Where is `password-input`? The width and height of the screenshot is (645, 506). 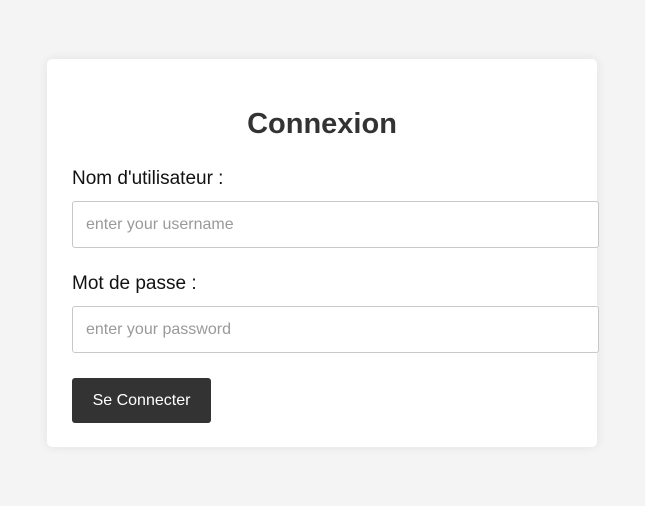
password-input is located at coordinates (335, 329).